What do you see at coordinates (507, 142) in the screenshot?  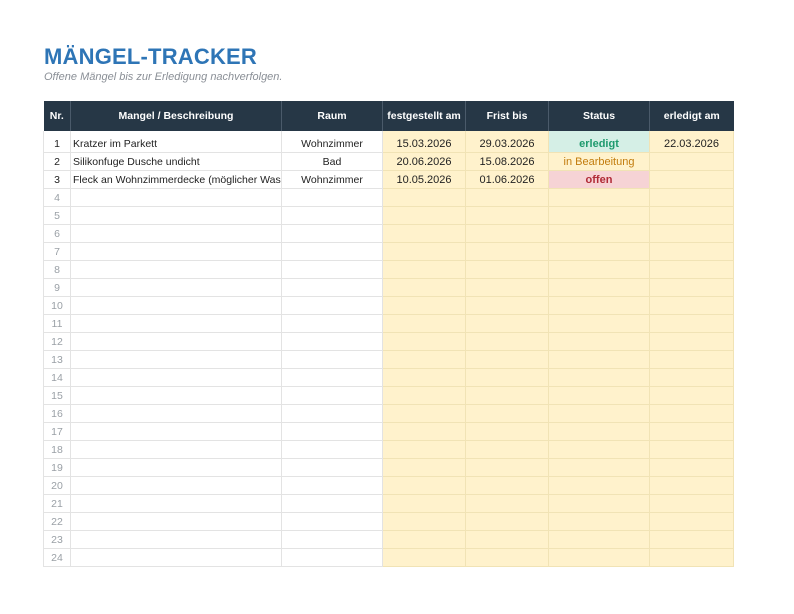 I see `cell-deadline: 29.03.2026` at bounding box center [507, 142].